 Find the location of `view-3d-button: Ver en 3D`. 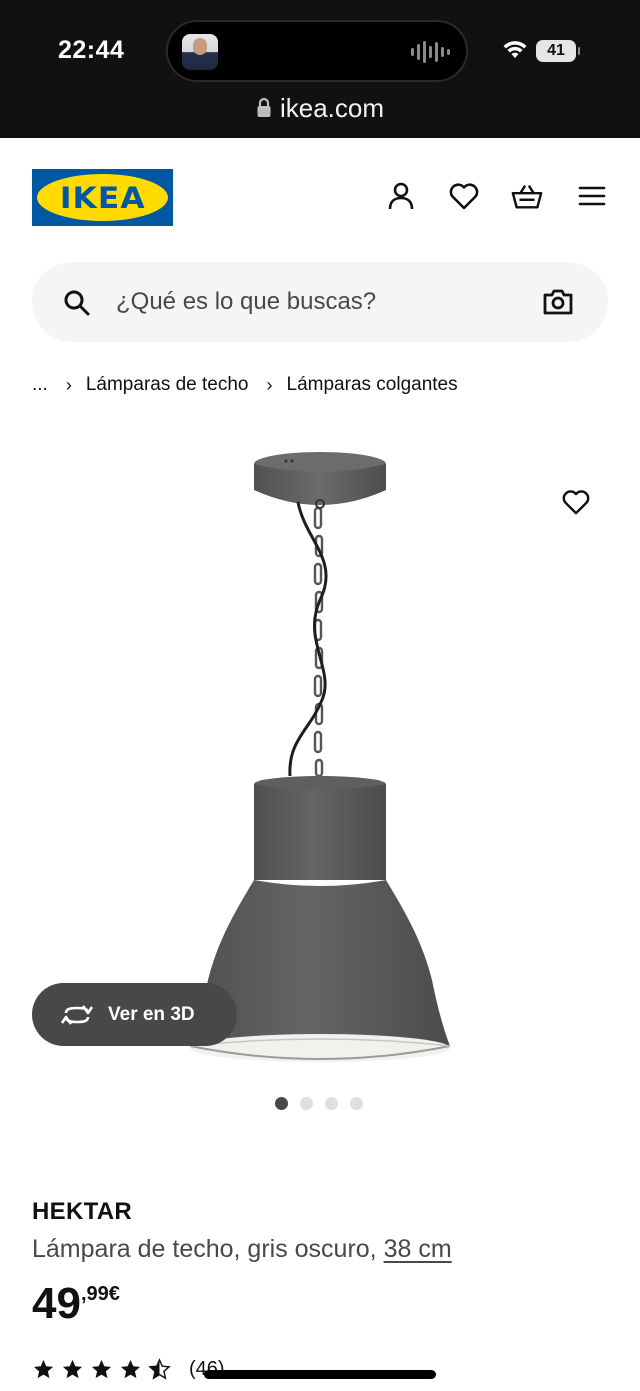

view-3d-button: Ver en 3D is located at coordinates (134, 1014).